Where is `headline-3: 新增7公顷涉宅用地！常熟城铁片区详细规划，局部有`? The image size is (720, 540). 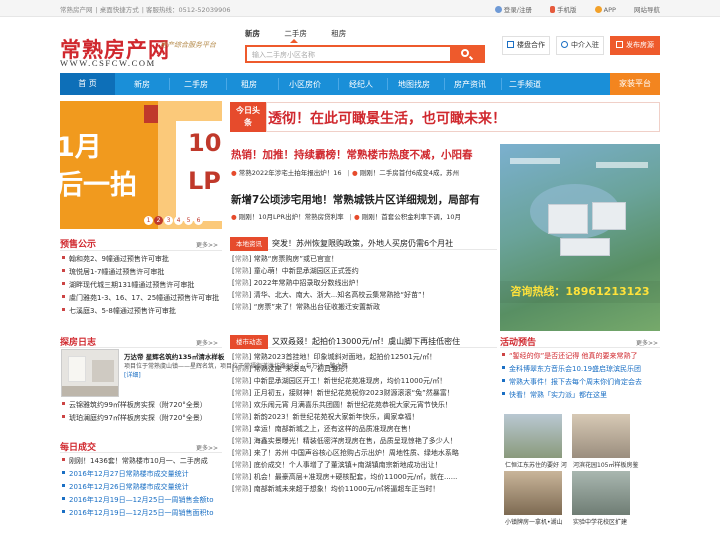
headline-3: 新增7公顷涉宅用地！常熟城铁片区详细规划，局部有 is located at coordinates (364, 199).